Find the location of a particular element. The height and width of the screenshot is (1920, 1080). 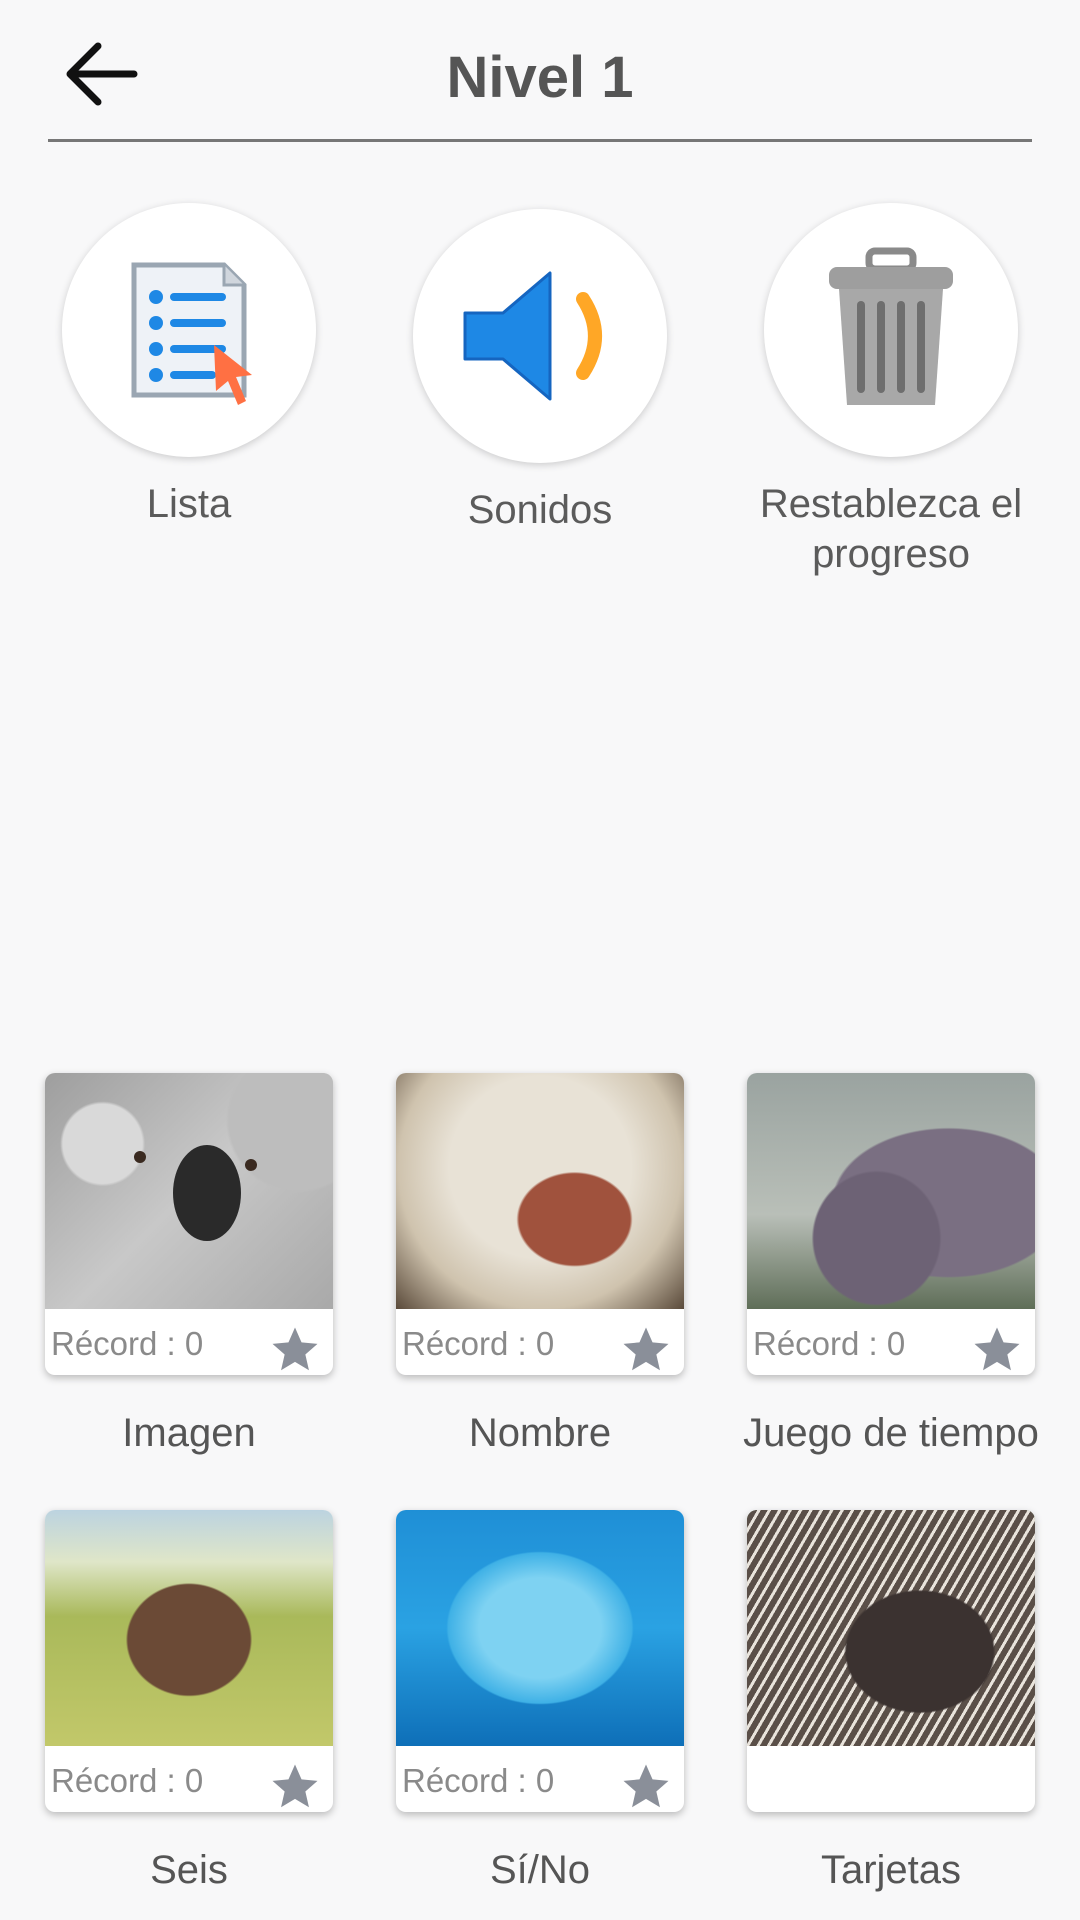

game-tile-yes-no: Récord : 0 Sí/No is located at coordinates (540, 1701).